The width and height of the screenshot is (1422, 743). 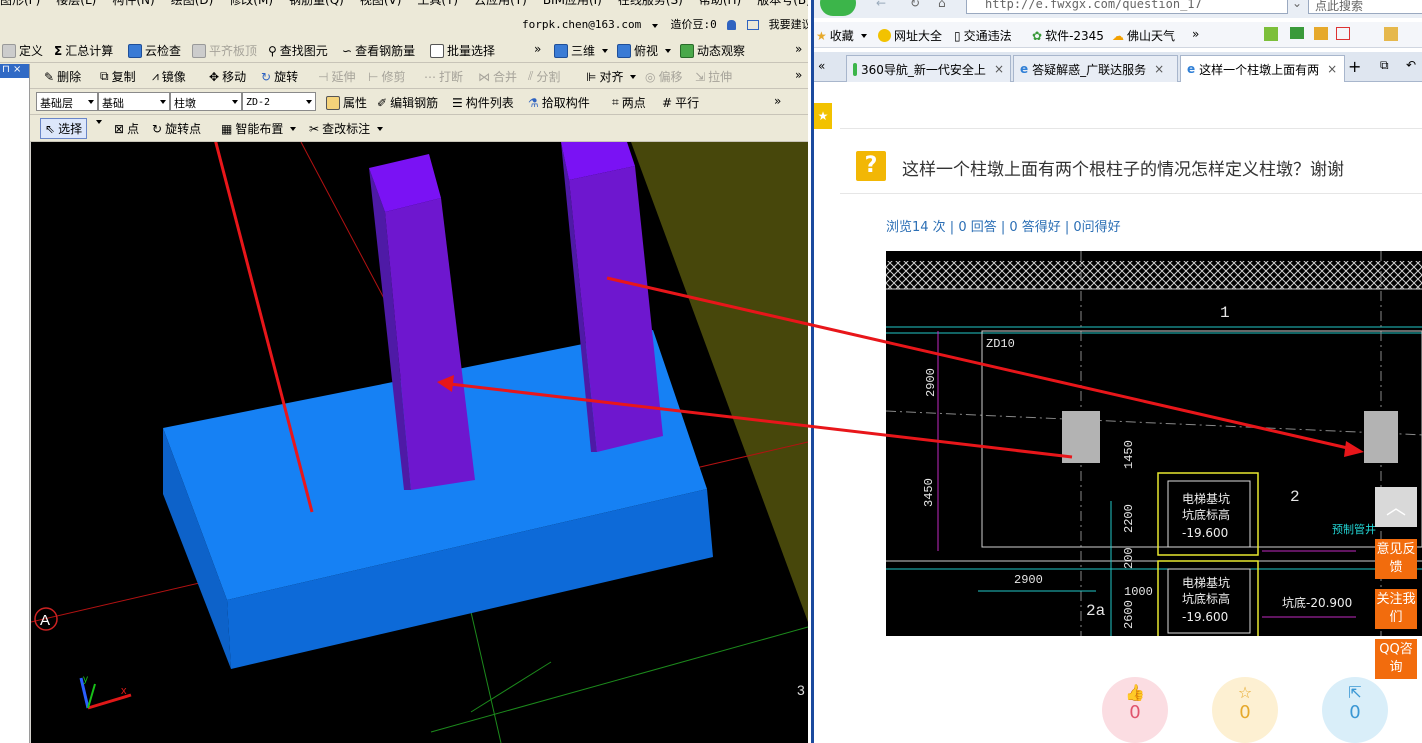 I want to click on fav-link-navigation: 网址大全, so click(x=910, y=35).